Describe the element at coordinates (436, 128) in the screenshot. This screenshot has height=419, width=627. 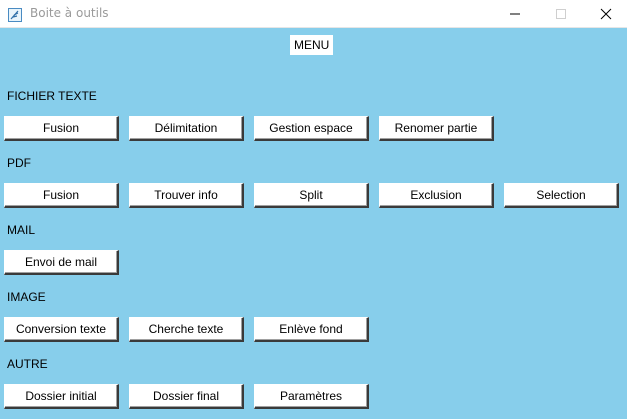
I see `renomer-partie-button: Renomer partie` at that location.